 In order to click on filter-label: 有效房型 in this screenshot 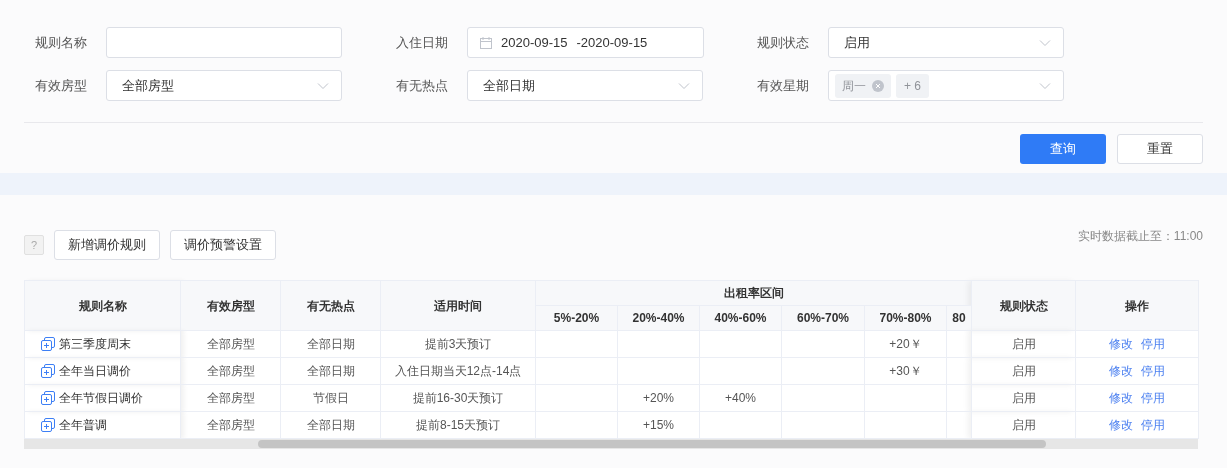, I will do `click(61, 85)`.